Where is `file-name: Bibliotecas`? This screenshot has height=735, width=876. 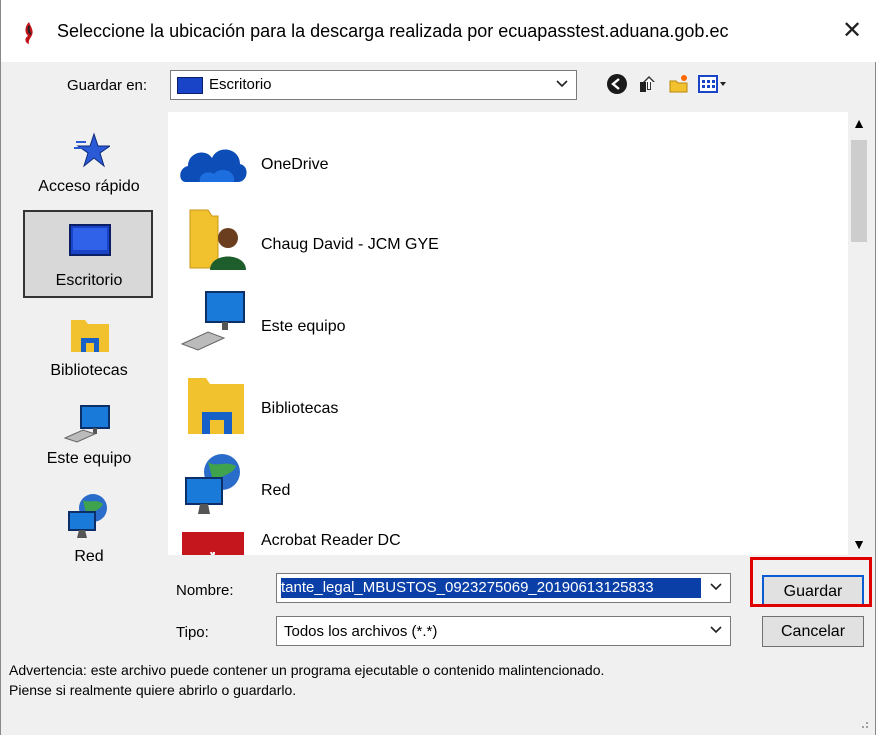
file-name: Bibliotecas is located at coordinates (300, 408).